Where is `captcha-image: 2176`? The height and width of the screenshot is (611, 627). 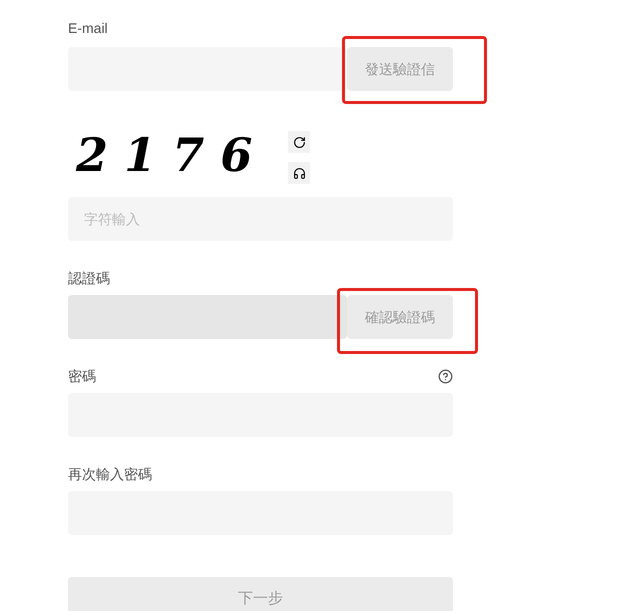
captcha-image: 2176 is located at coordinates (170, 155).